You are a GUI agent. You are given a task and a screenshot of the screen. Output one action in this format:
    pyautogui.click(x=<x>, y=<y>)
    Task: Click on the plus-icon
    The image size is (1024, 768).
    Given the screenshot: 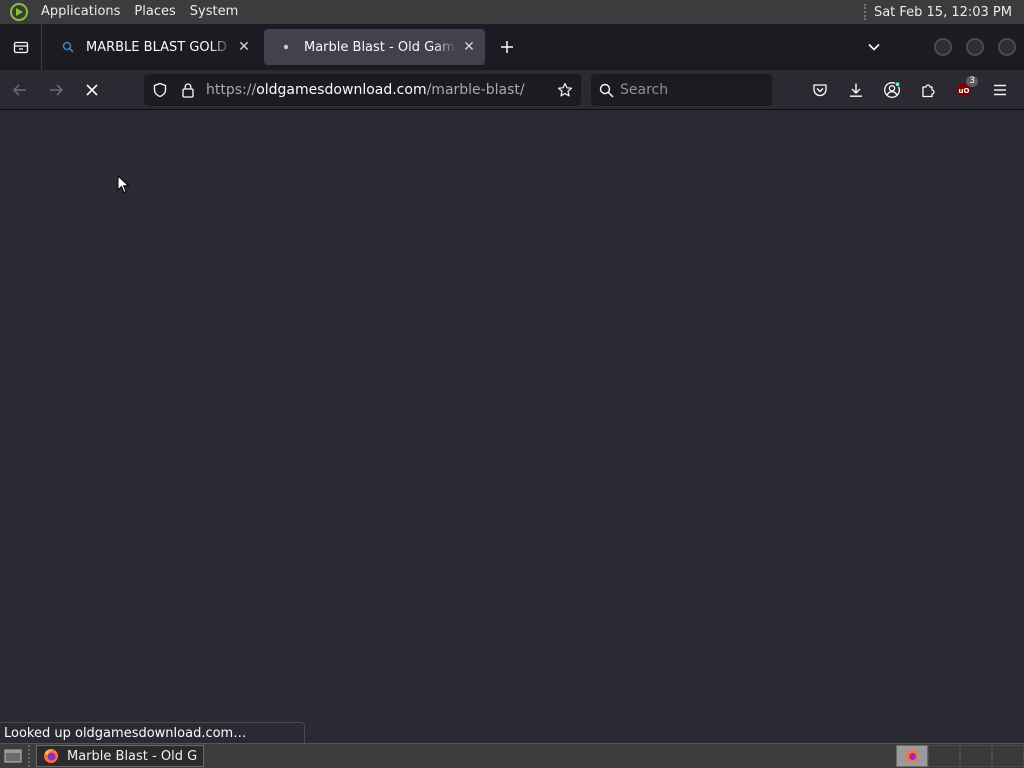 What is the action you would take?
    pyautogui.click(x=507, y=47)
    